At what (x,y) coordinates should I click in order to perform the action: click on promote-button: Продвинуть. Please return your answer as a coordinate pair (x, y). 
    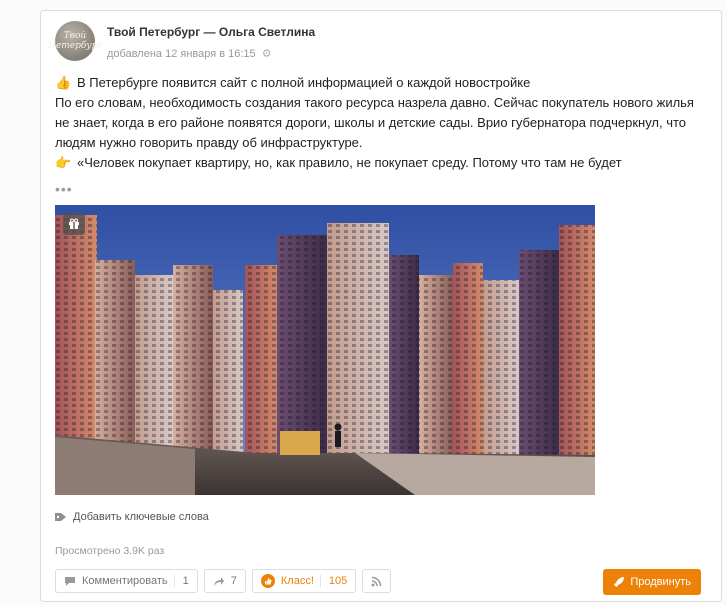
    Looking at the image, I should click on (652, 582).